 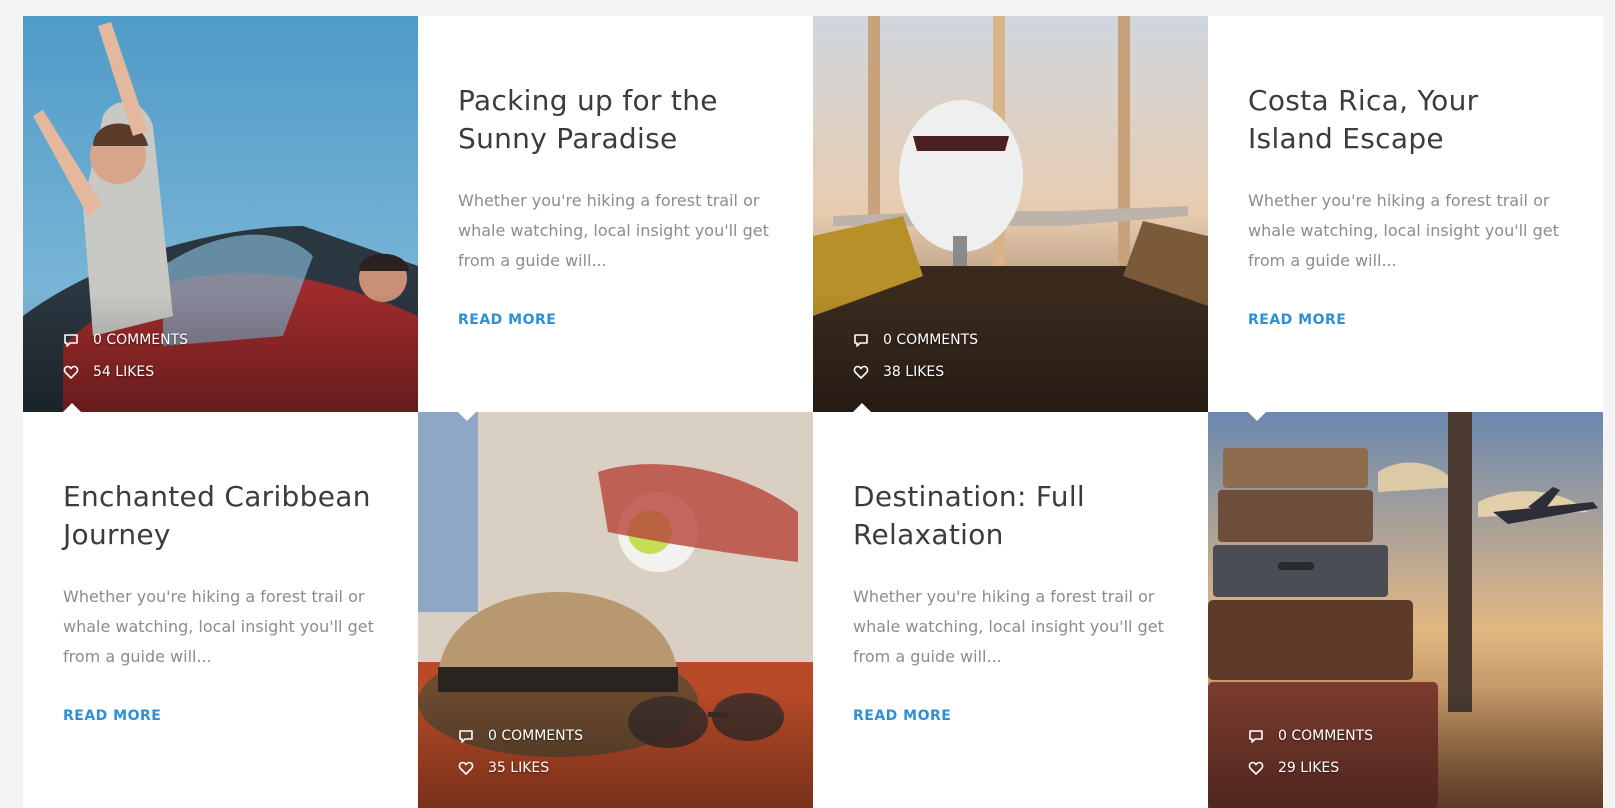 I want to click on post-2-meta: 0 COMMENTS 38 LIKES, so click(x=915, y=356).